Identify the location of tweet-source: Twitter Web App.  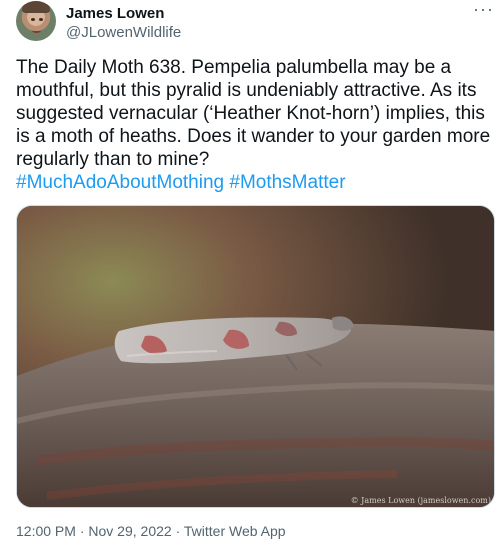
(234, 531).